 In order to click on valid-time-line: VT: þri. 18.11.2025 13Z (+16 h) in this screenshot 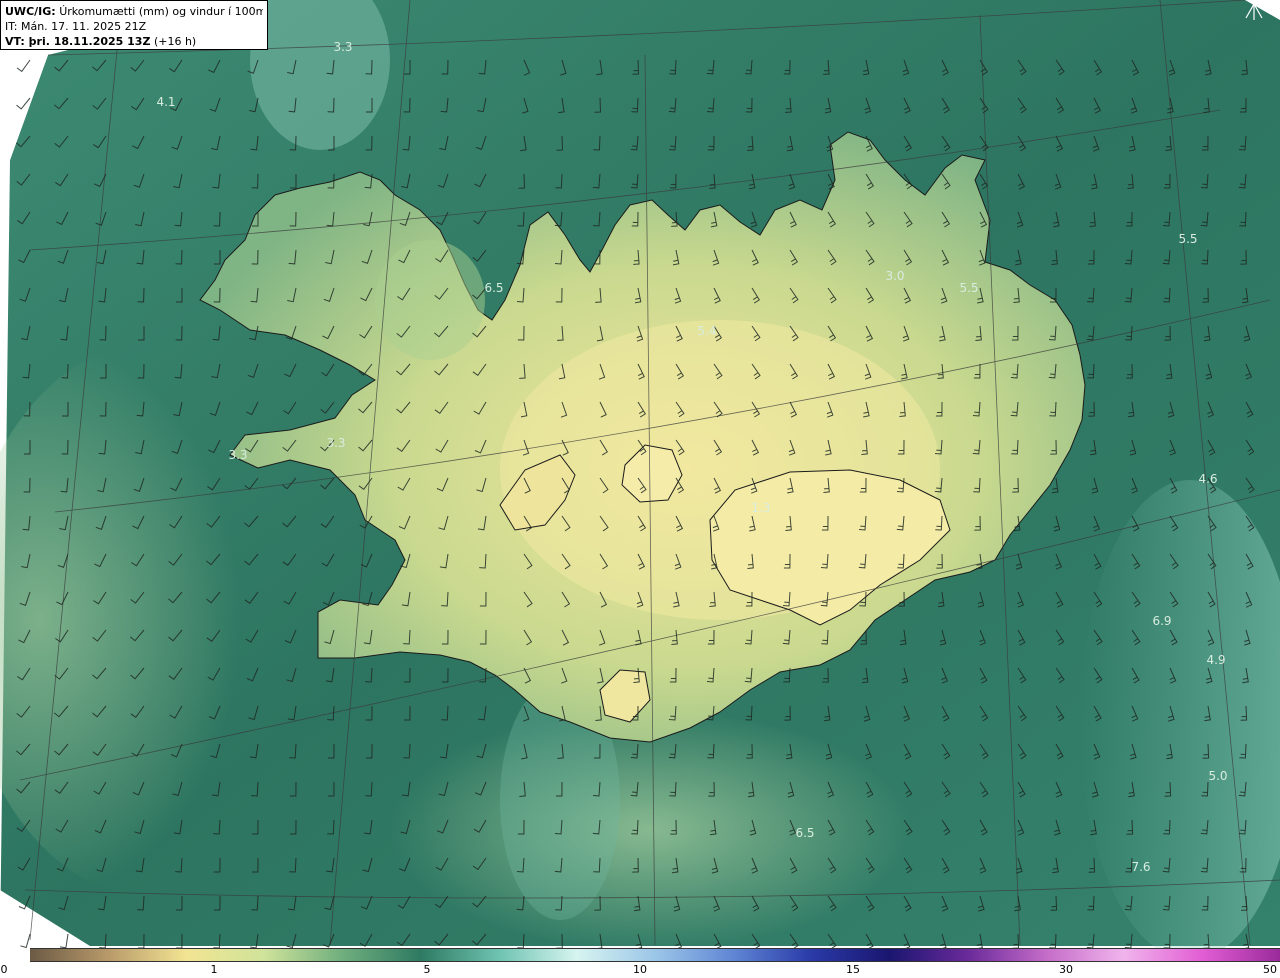, I will do `click(134, 41)`.